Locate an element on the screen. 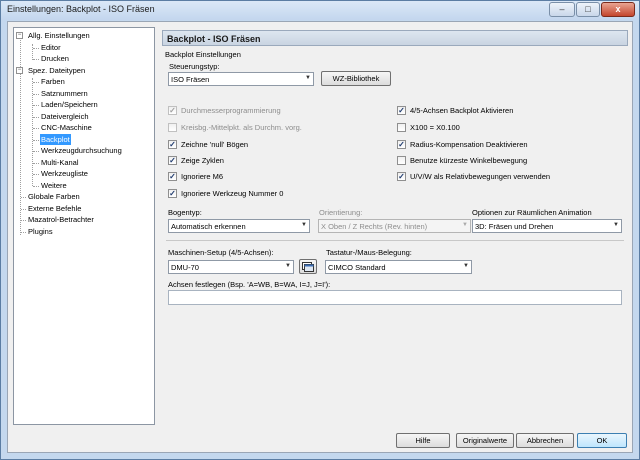  tree-item-drucken: Drucken is located at coordinates (84, 59).